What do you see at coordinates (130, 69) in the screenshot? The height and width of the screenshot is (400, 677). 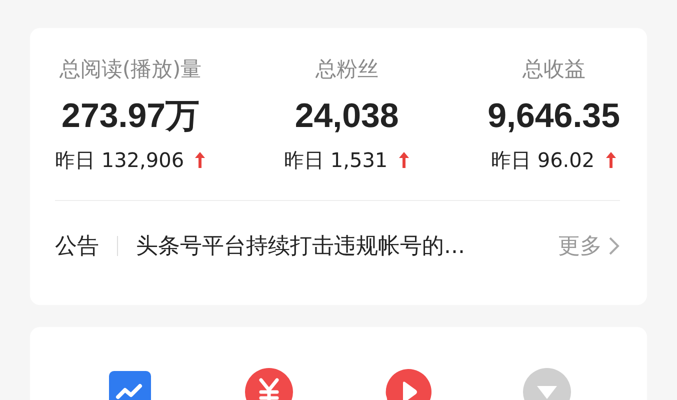 I see `stat-label: 总阅读(播放)量` at bounding box center [130, 69].